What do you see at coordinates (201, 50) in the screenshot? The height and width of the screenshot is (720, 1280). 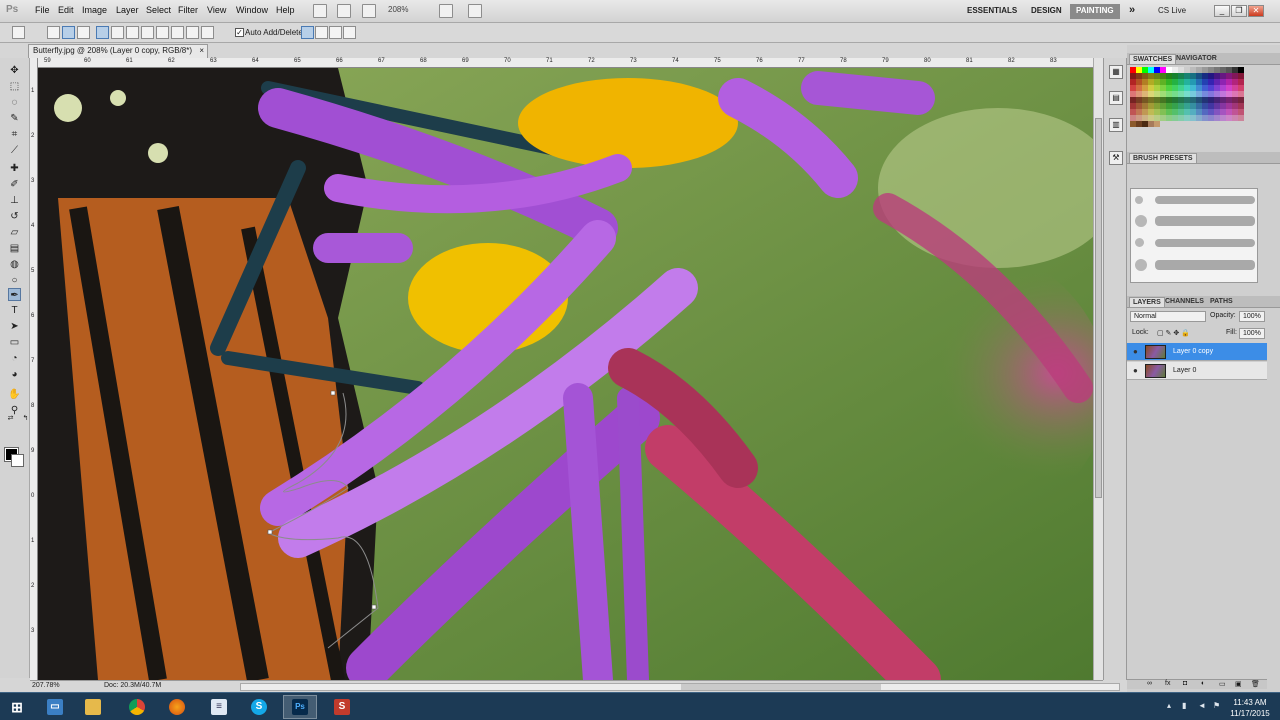 I see `close-tab-icon: ×` at bounding box center [201, 50].